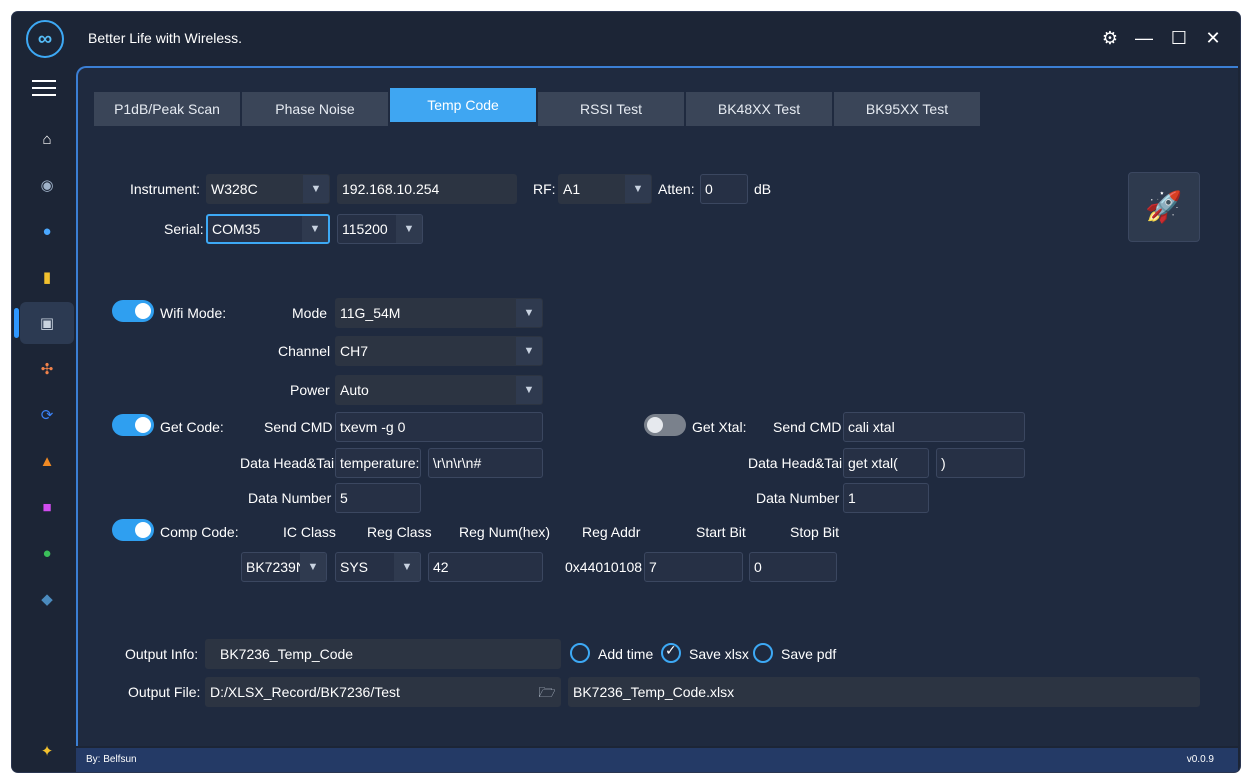 This screenshot has height=781, width=1250. Describe the element at coordinates (439, 390) in the screenshot. I see `power-select: Auto ▼` at that location.